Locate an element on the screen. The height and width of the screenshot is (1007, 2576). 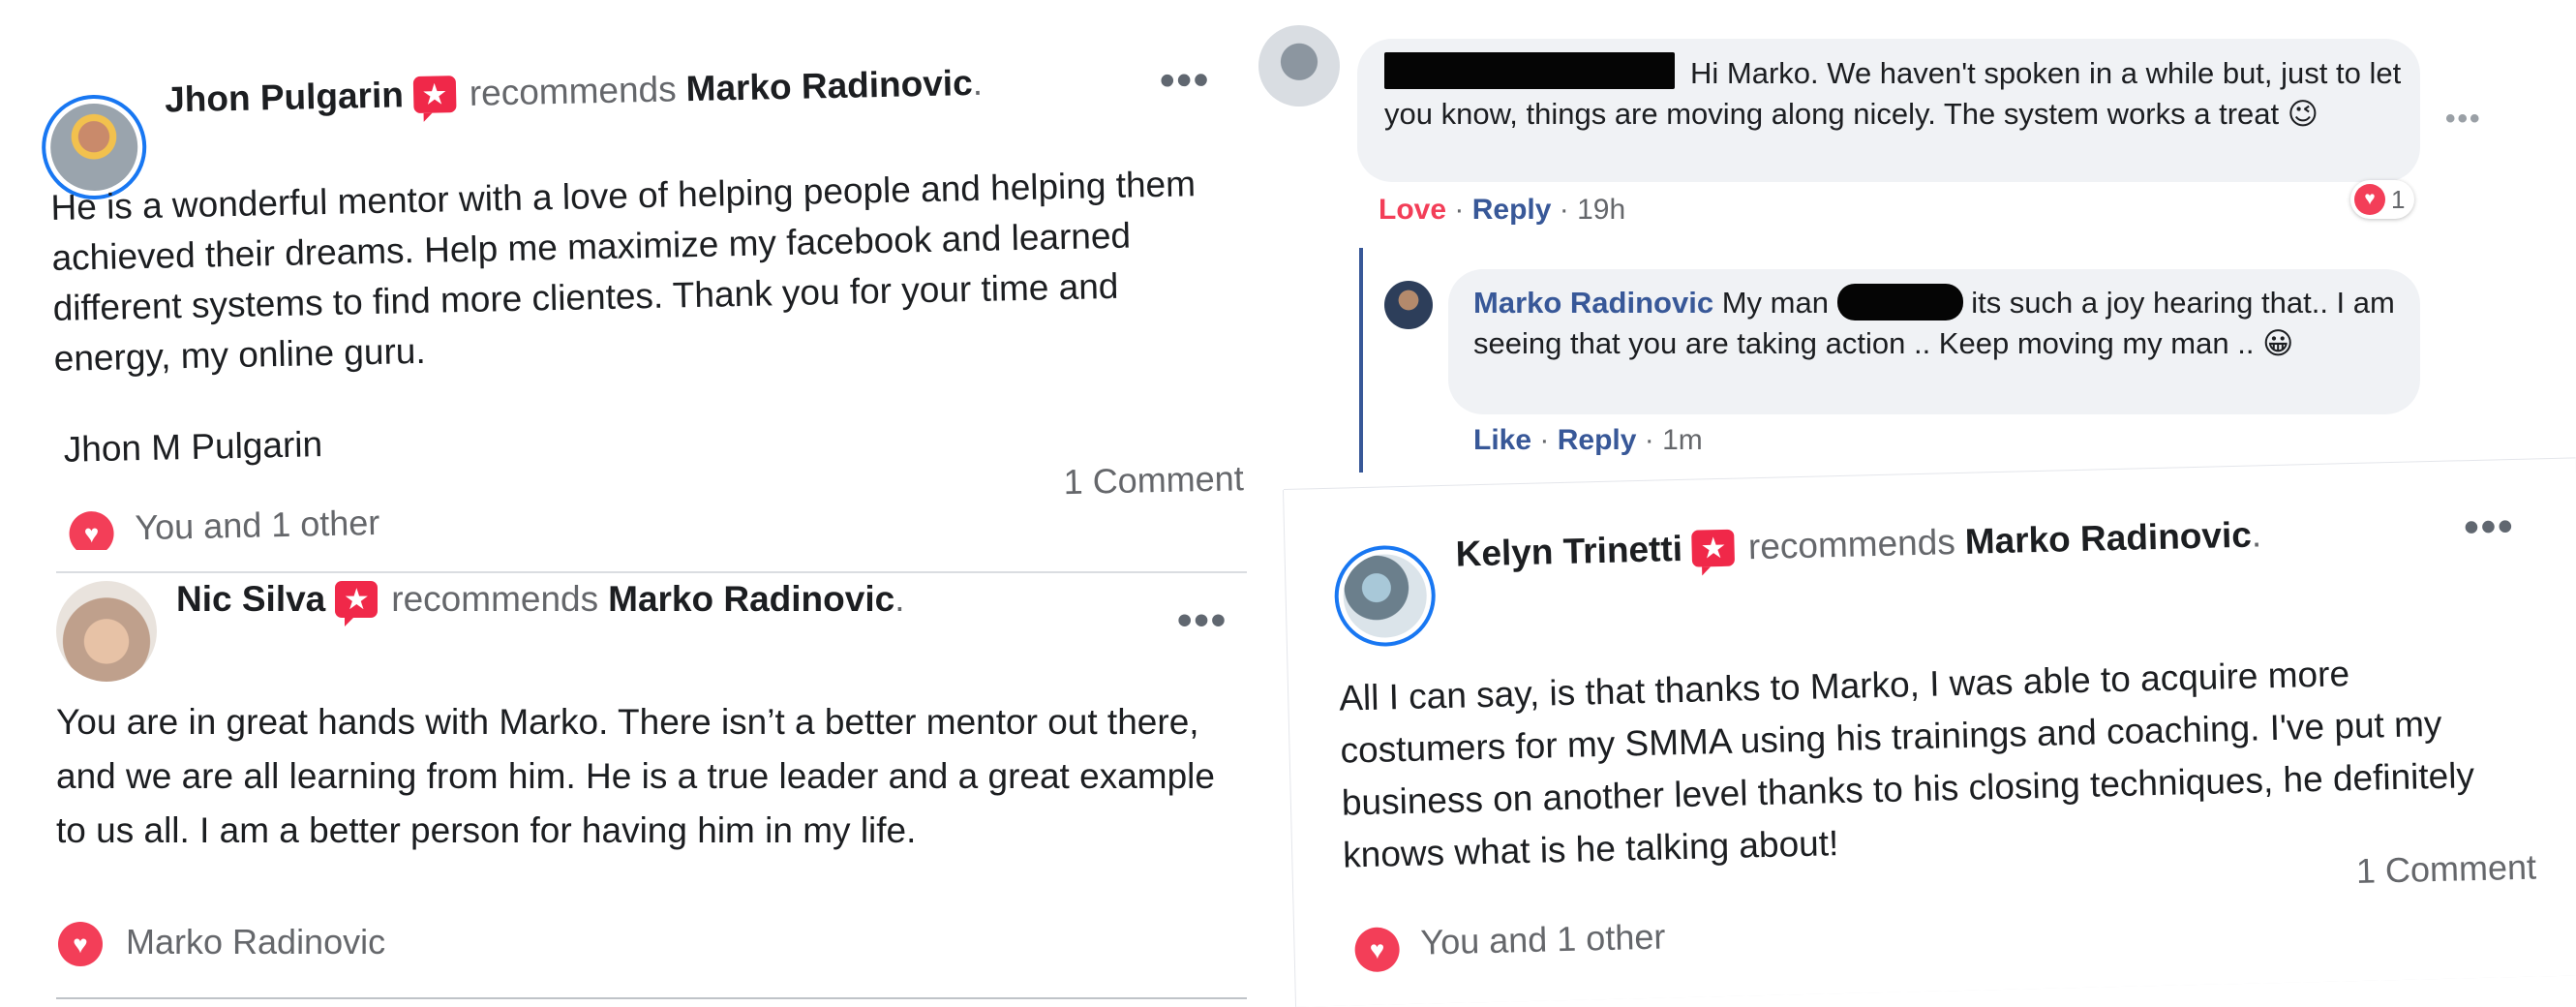
commenter-avatar is located at coordinates (1299, 66).